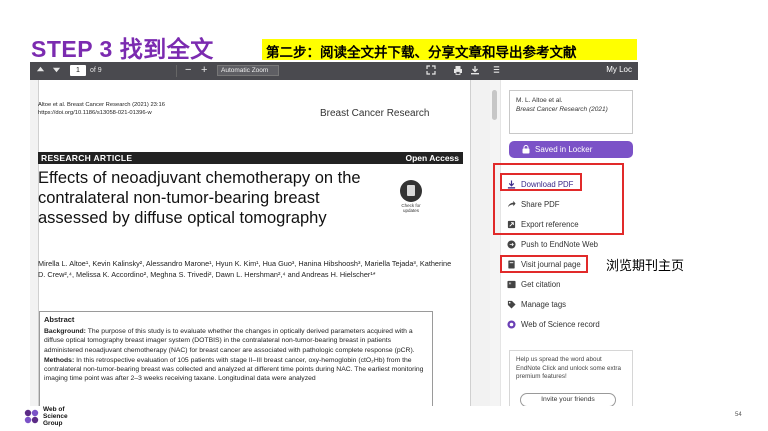  I want to click on check-for-updates-badge: Check for updates, so click(411, 199).